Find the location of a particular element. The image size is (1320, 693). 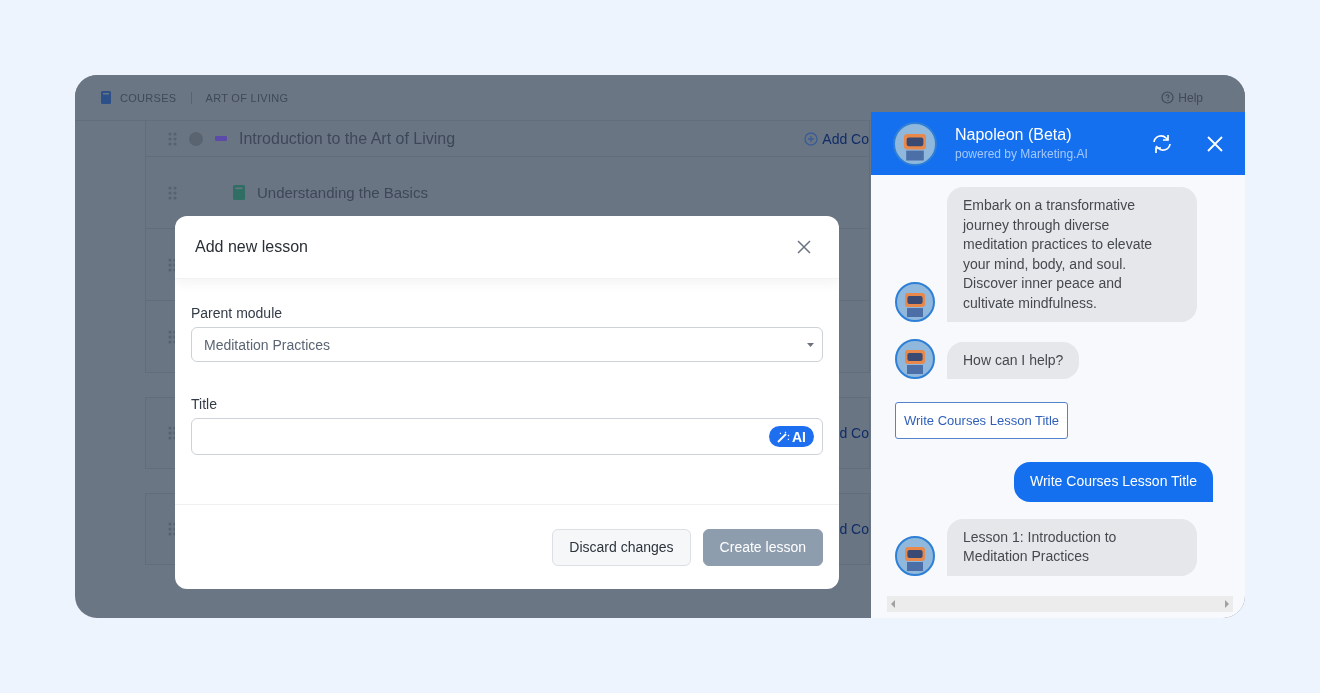

bot-message: How can I help? is located at coordinates (1013, 360).